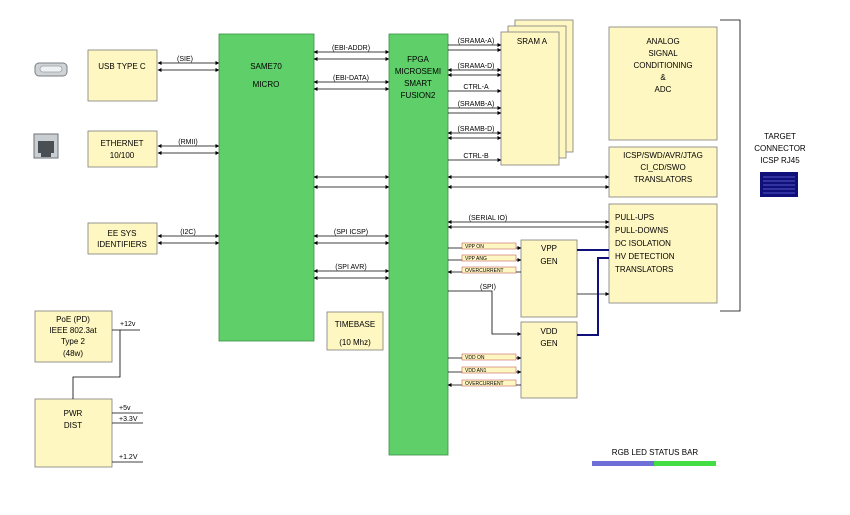  Describe the element at coordinates (188, 153) in the screenshot. I see `left-bus-arrows` at that location.